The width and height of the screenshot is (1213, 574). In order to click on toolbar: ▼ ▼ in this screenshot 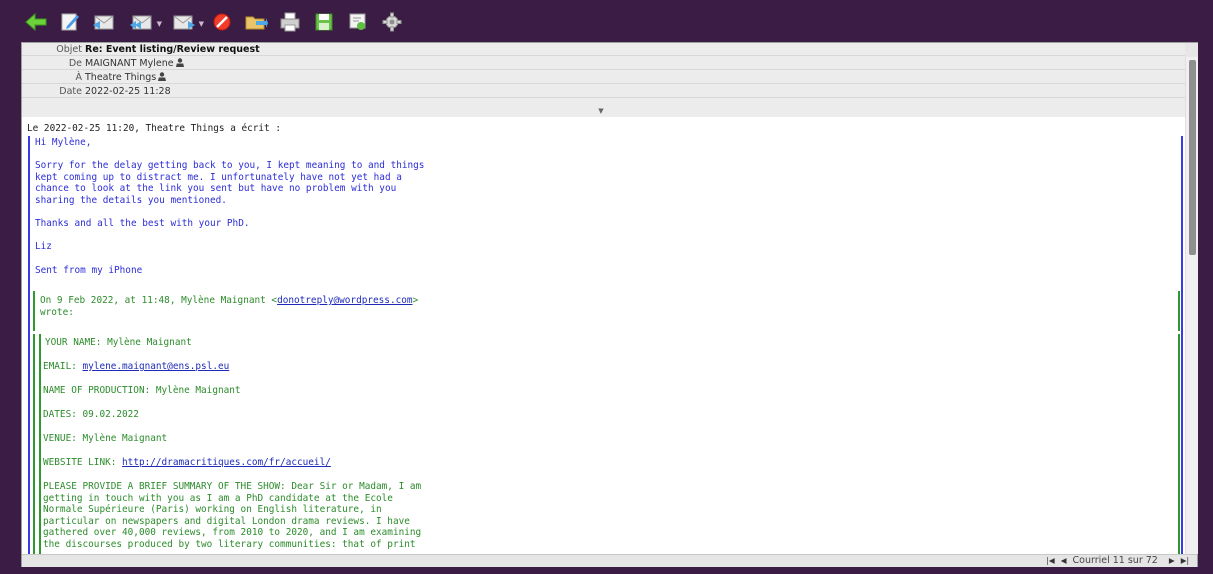, I will do `click(217, 22)`.